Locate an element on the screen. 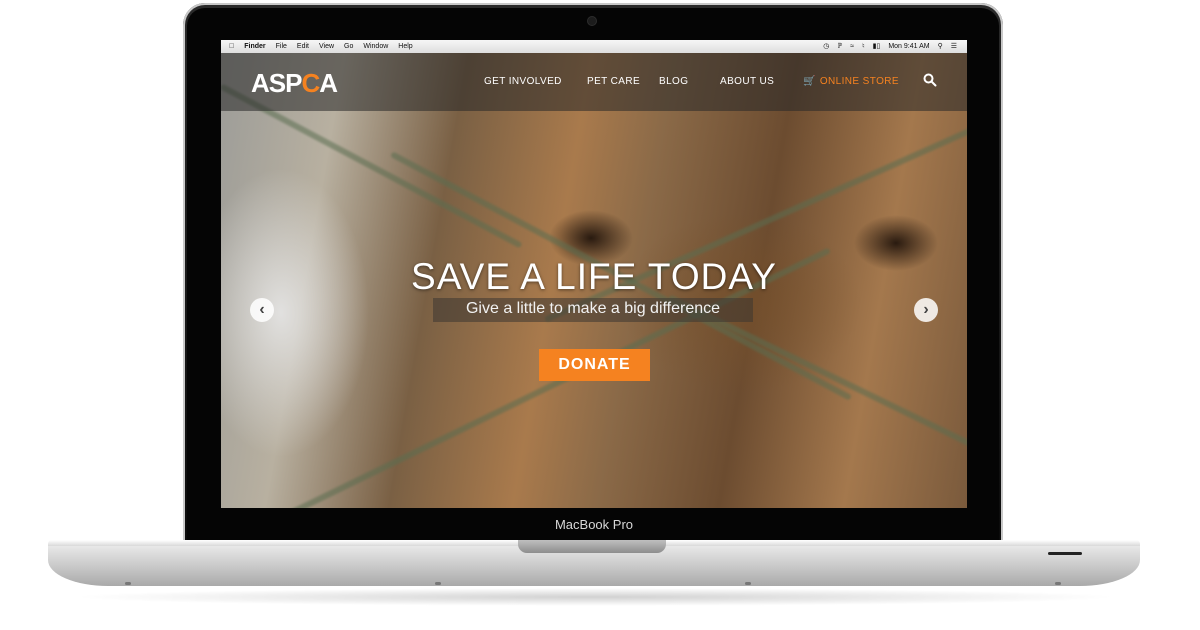 The image size is (1200, 630). model-label: MacBook Pro is located at coordinates (594, 524).